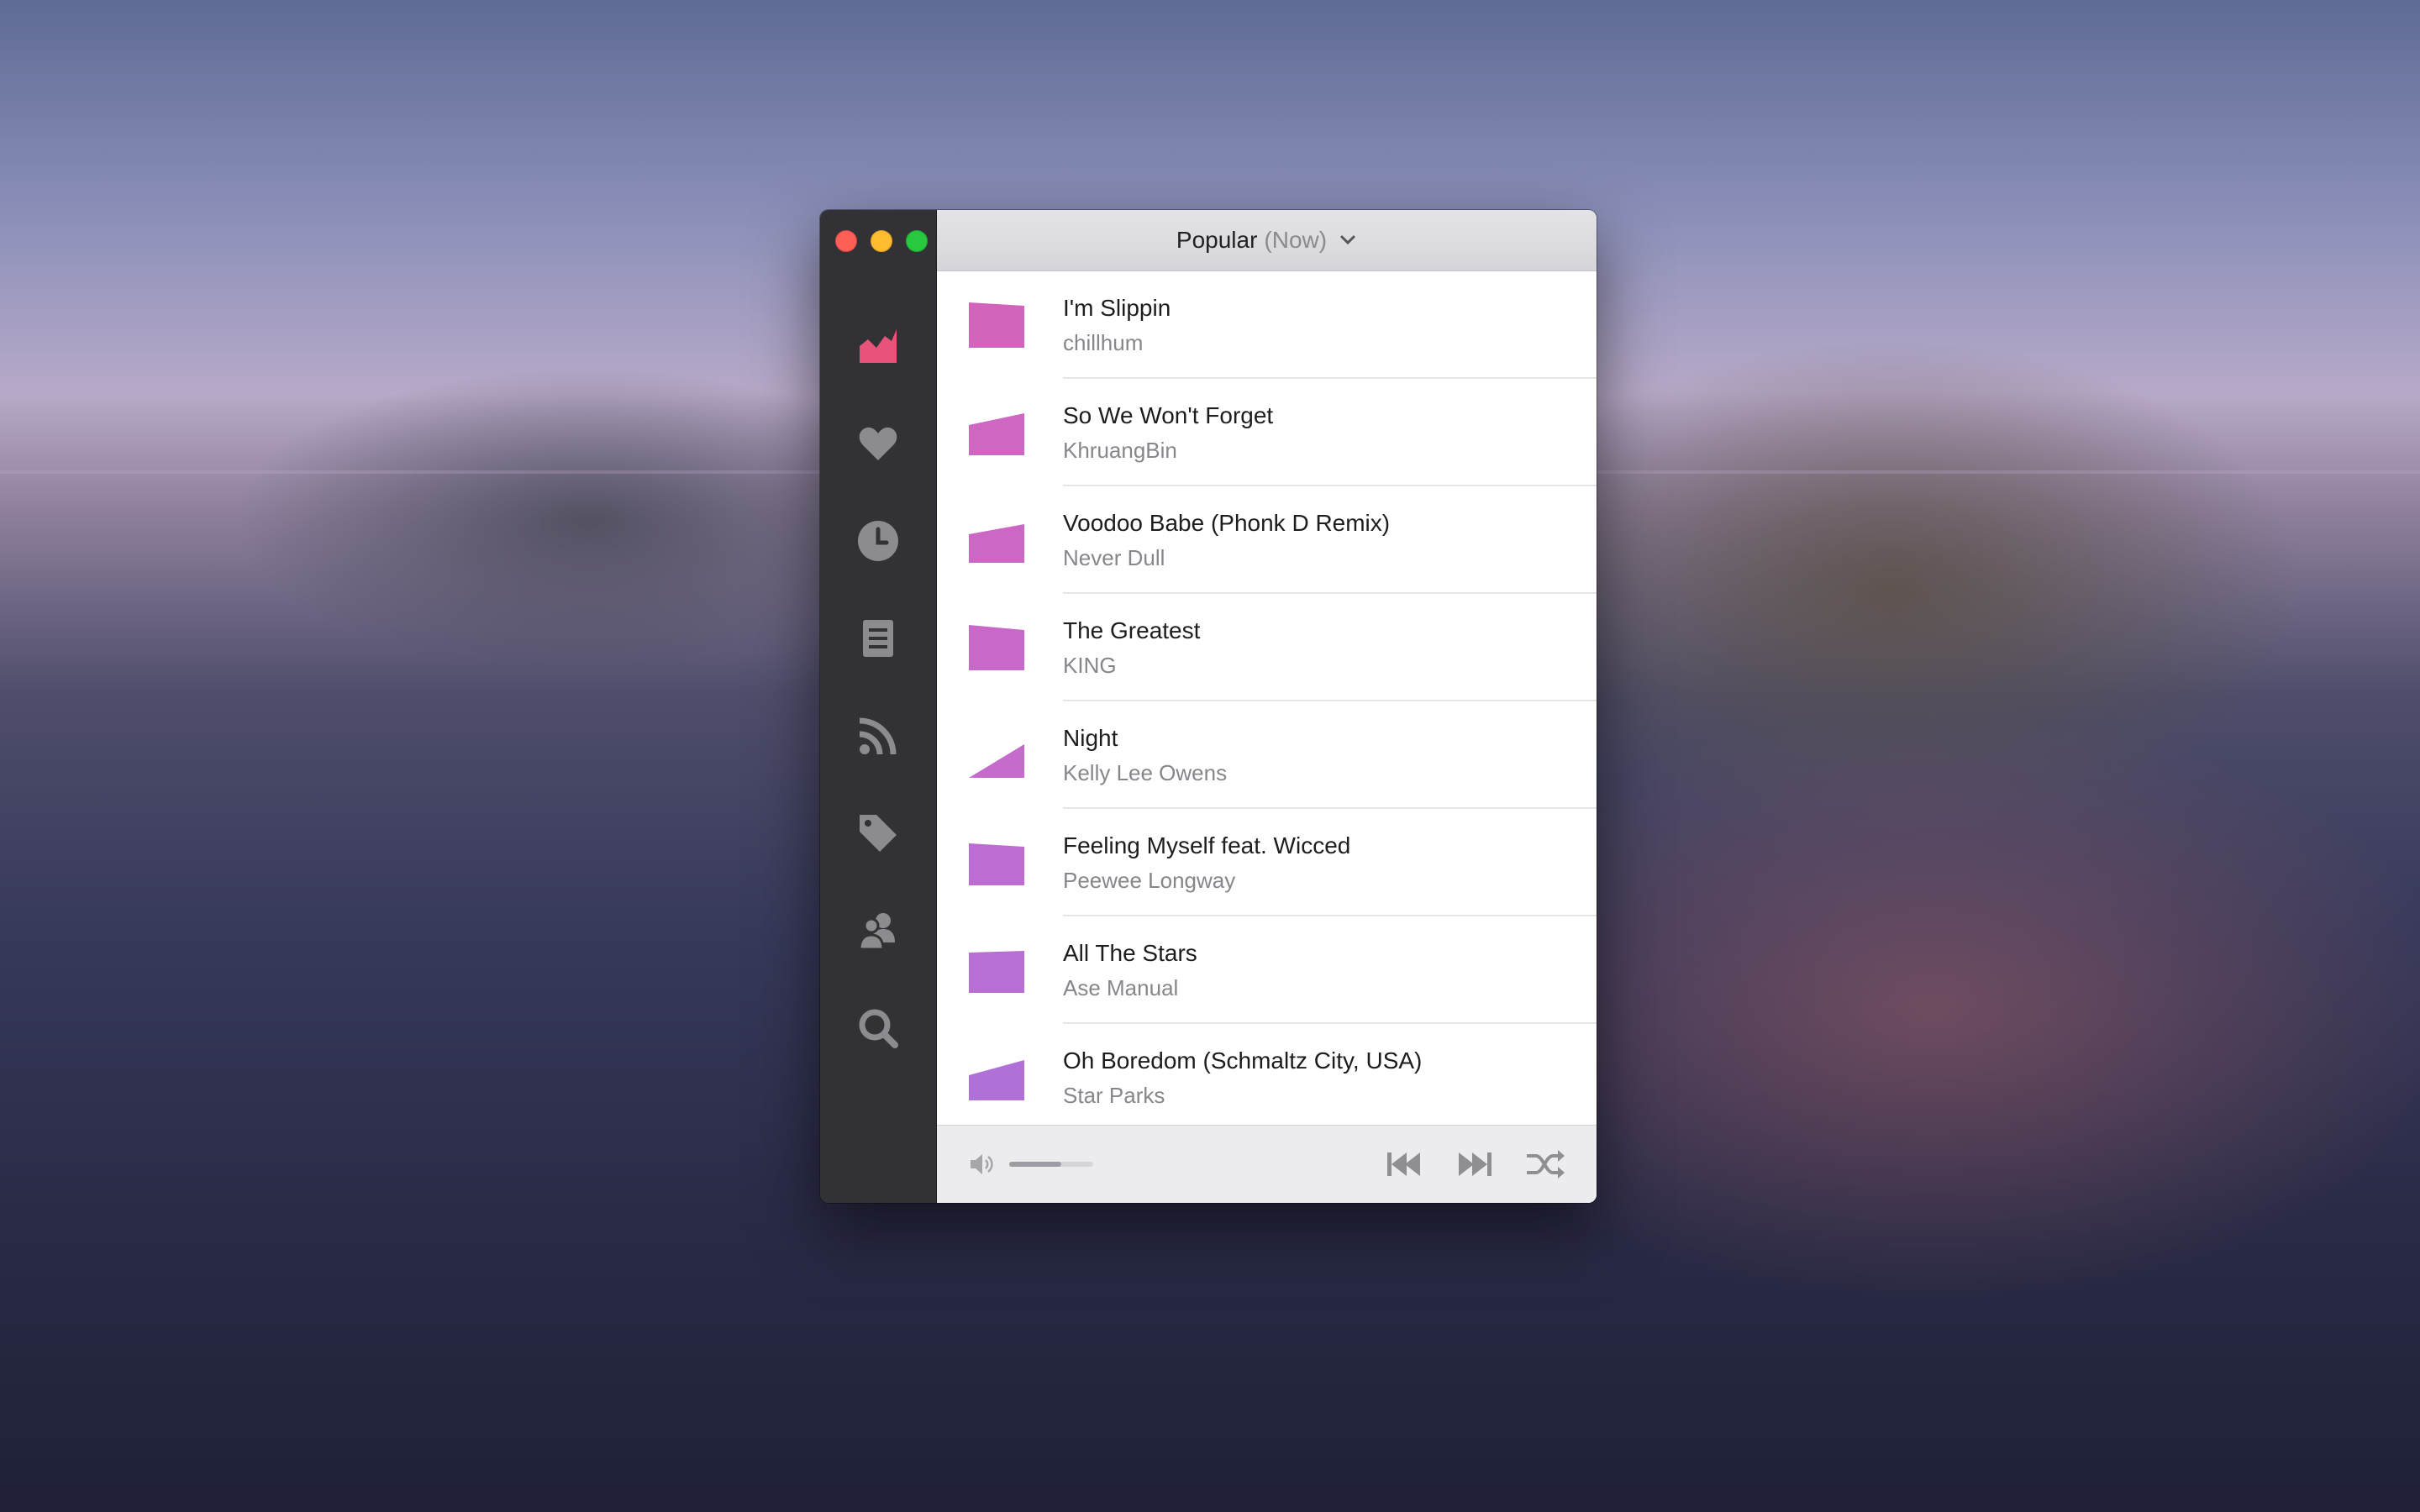  I want to click on volume-level, so click(1035, 1164).